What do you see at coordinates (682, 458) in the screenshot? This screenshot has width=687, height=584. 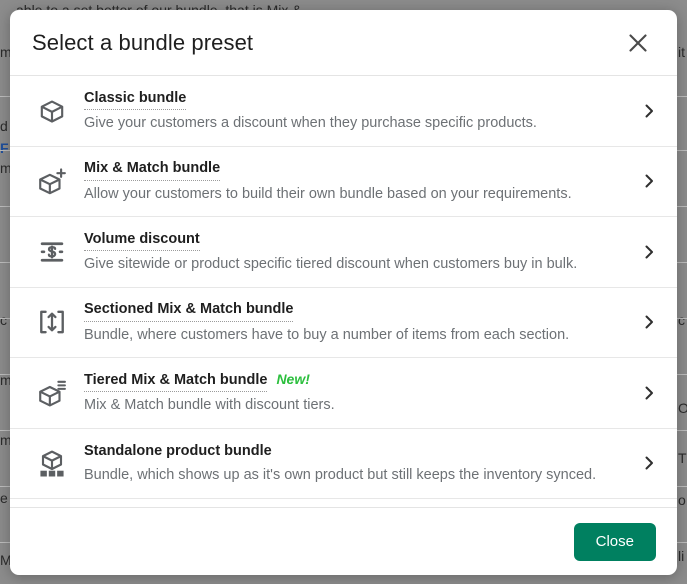 I see `backdrop-text: T` at bounding box center [682, 458].